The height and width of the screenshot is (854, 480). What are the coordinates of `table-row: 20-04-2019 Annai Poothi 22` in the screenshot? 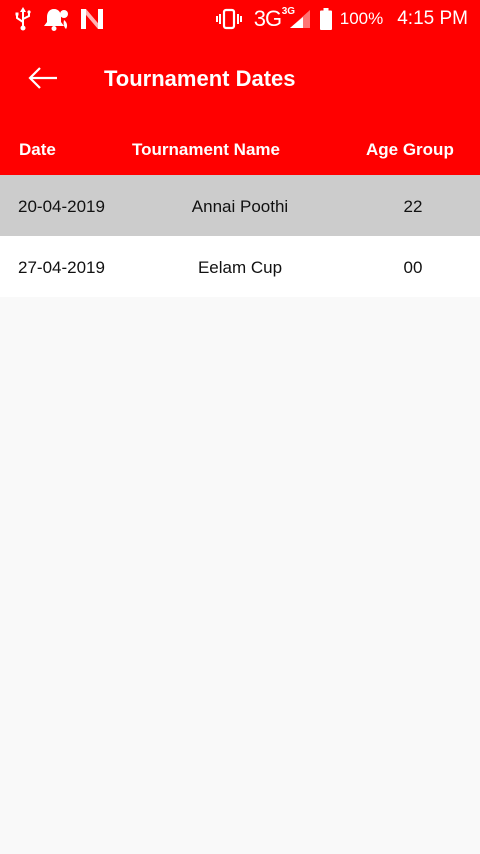 It's located at (240, 205).